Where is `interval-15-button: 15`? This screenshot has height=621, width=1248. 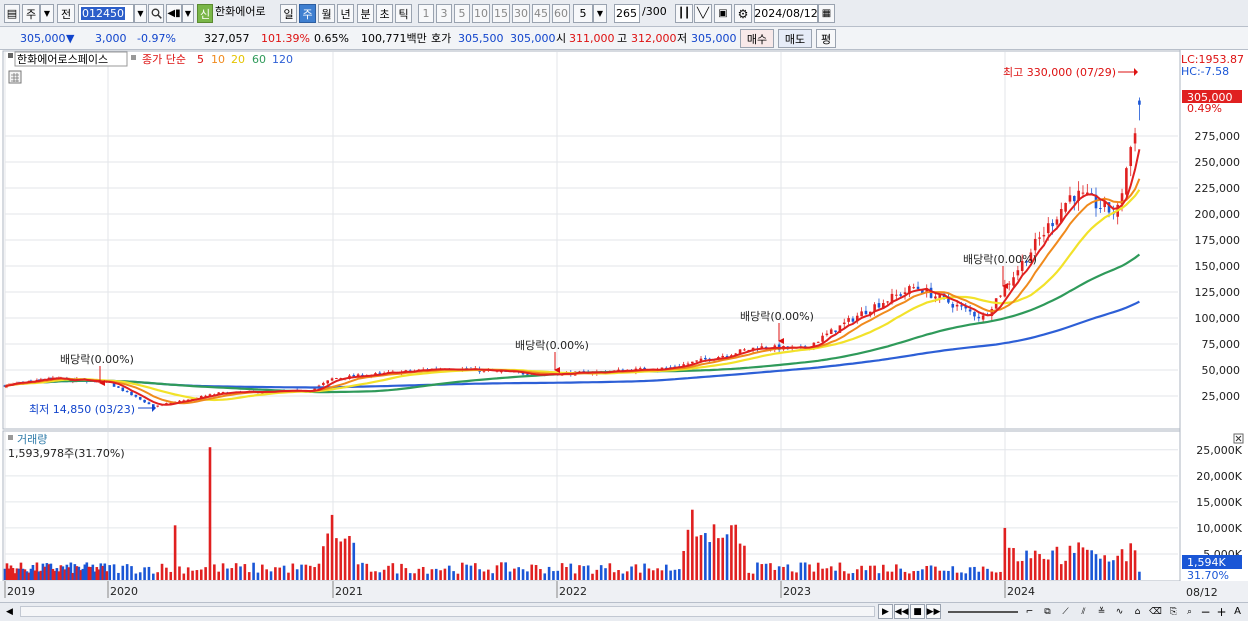 interval-15-button: 15 is located at coordinates (501, 13).